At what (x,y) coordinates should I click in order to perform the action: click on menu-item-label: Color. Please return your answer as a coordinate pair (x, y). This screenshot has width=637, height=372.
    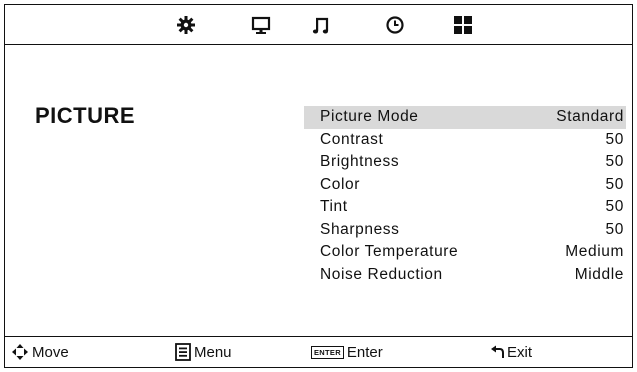
    Looking at the image, I should click on (340, 184).